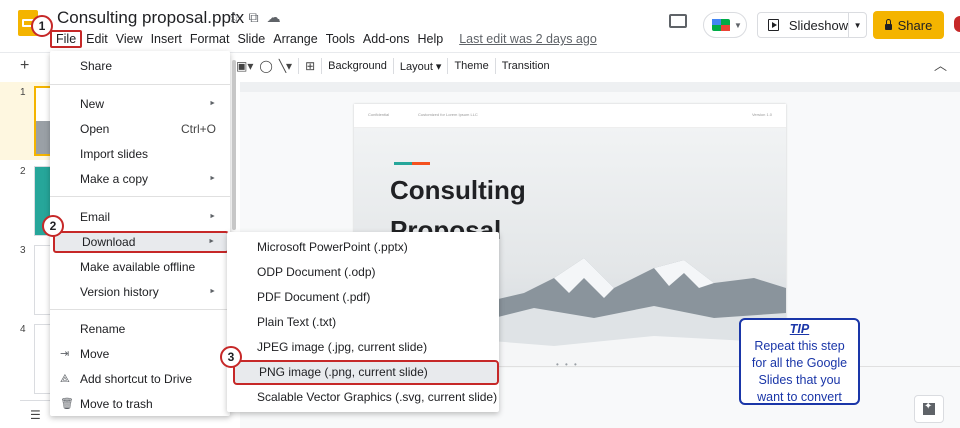  What do you see at coordinates (340, 39) in the screenshot?
I see `menu-tools: Tools` at bounding box center [340, 39].